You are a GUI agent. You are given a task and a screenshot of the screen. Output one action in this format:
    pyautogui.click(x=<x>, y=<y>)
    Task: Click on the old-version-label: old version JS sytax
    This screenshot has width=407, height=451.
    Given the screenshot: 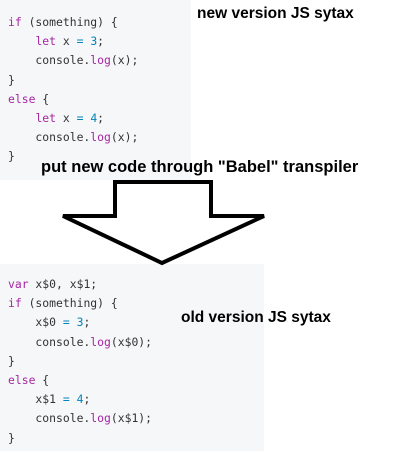 What is the action you would take?
    pyautogui.click(x=256, y=317)
    